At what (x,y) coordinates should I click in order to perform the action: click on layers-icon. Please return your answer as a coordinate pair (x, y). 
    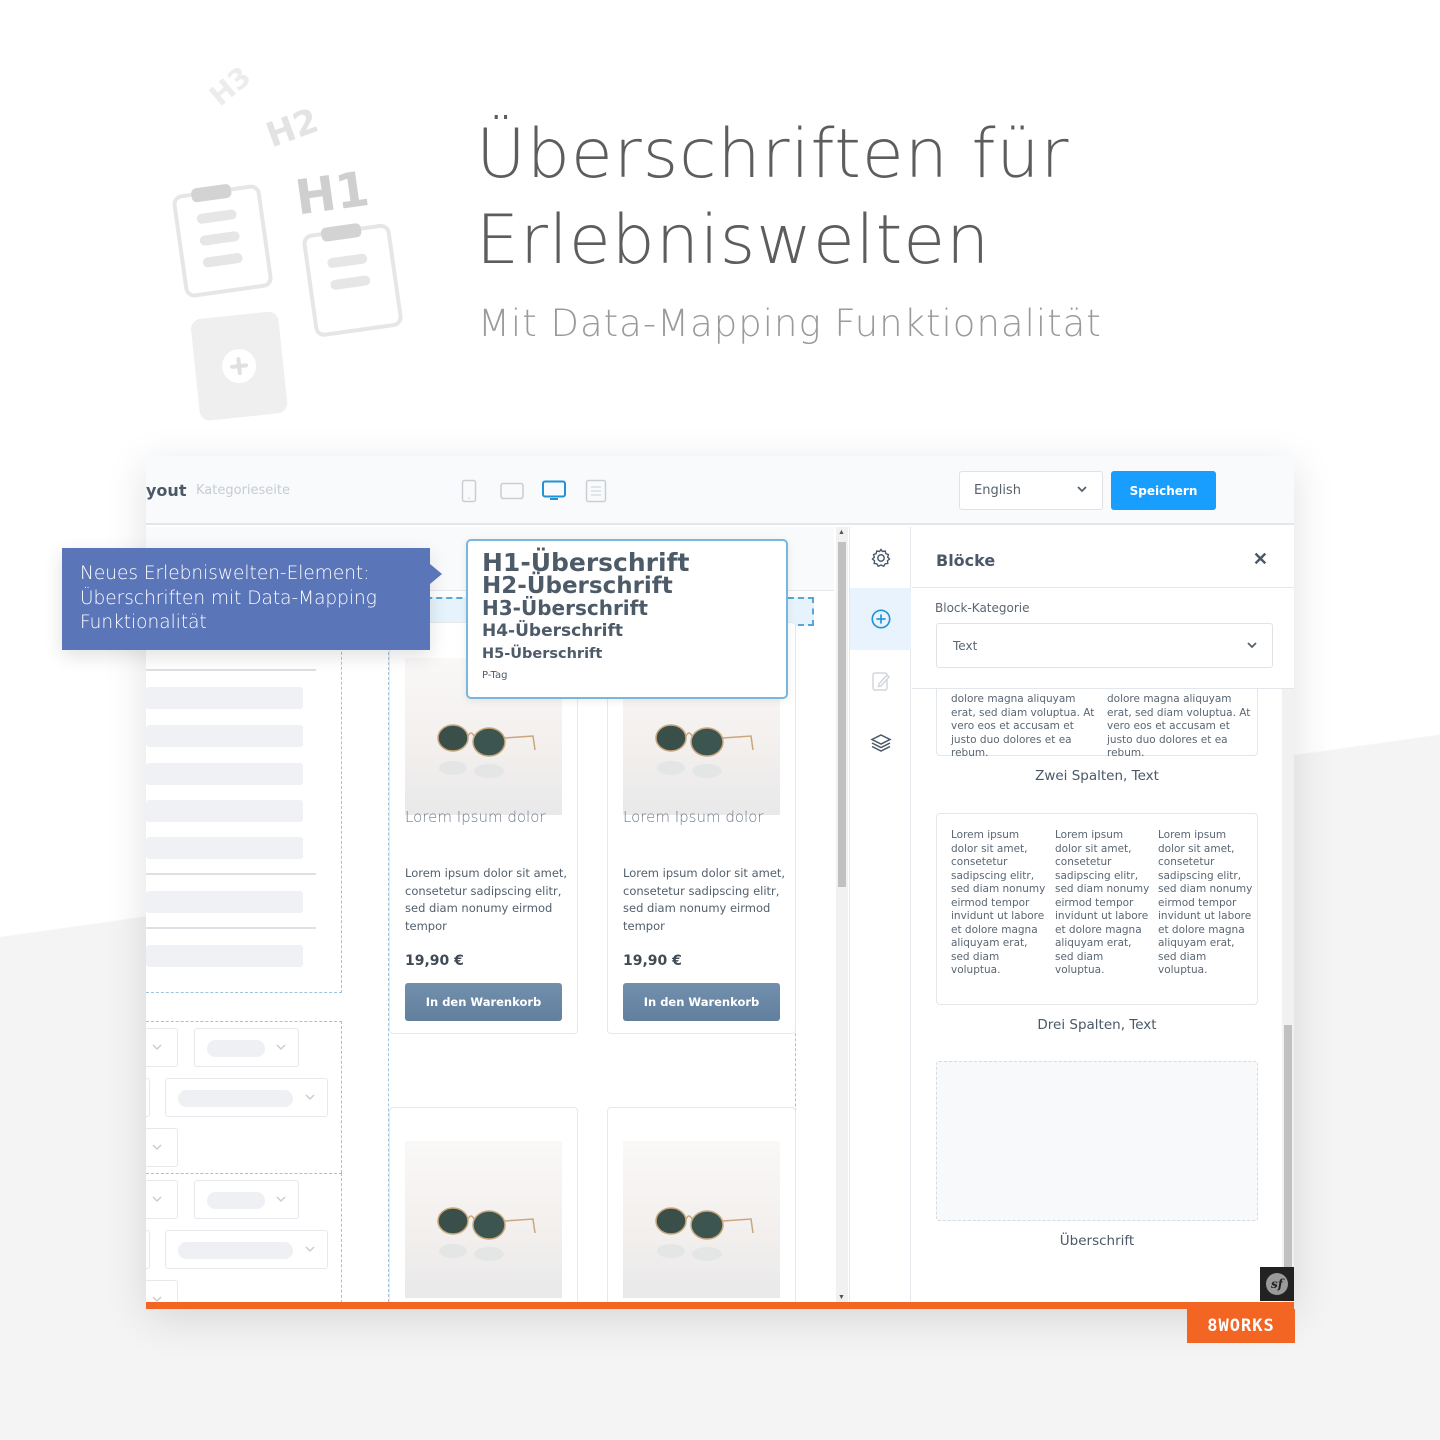
    Looking at the image, I should click on (880, 743).